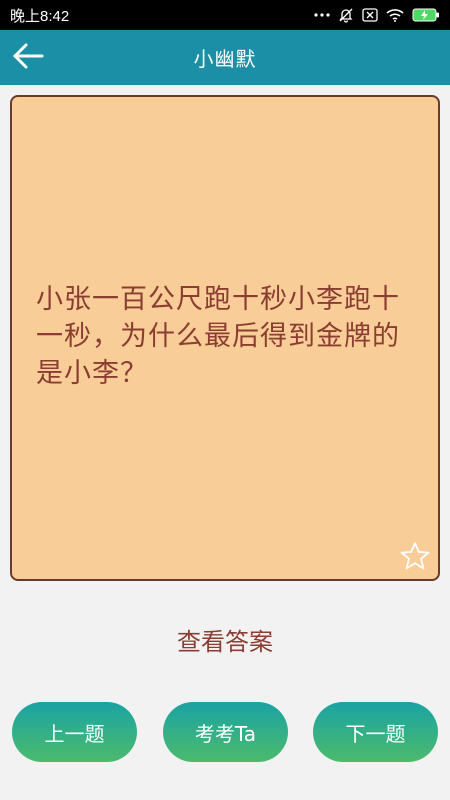  Describe the element at coordinates (218, 336) in the screenshot. I see `question-text: 小张一百公尺跑十秒小李跑十一秒，为什么最后得到金牌的是小李？` at that location.